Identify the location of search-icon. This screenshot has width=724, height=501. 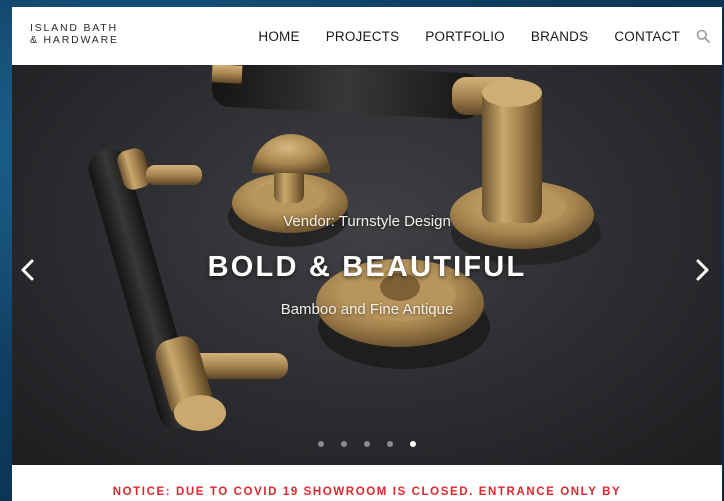
(703, 36).